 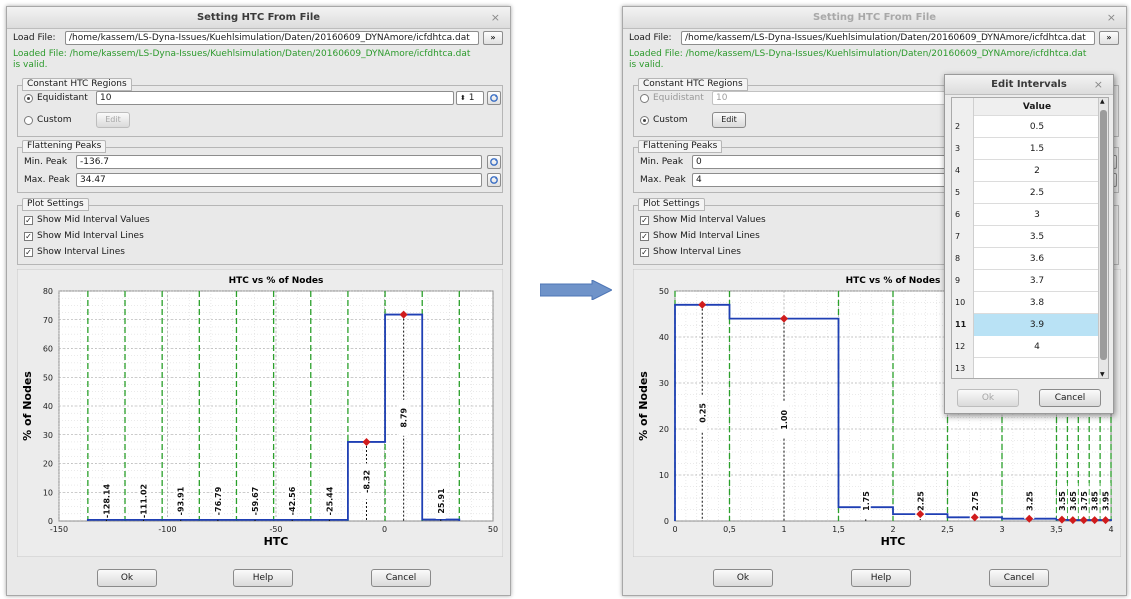 I want to click on table-row: 9 3.7, so click(x=1026, y=281).